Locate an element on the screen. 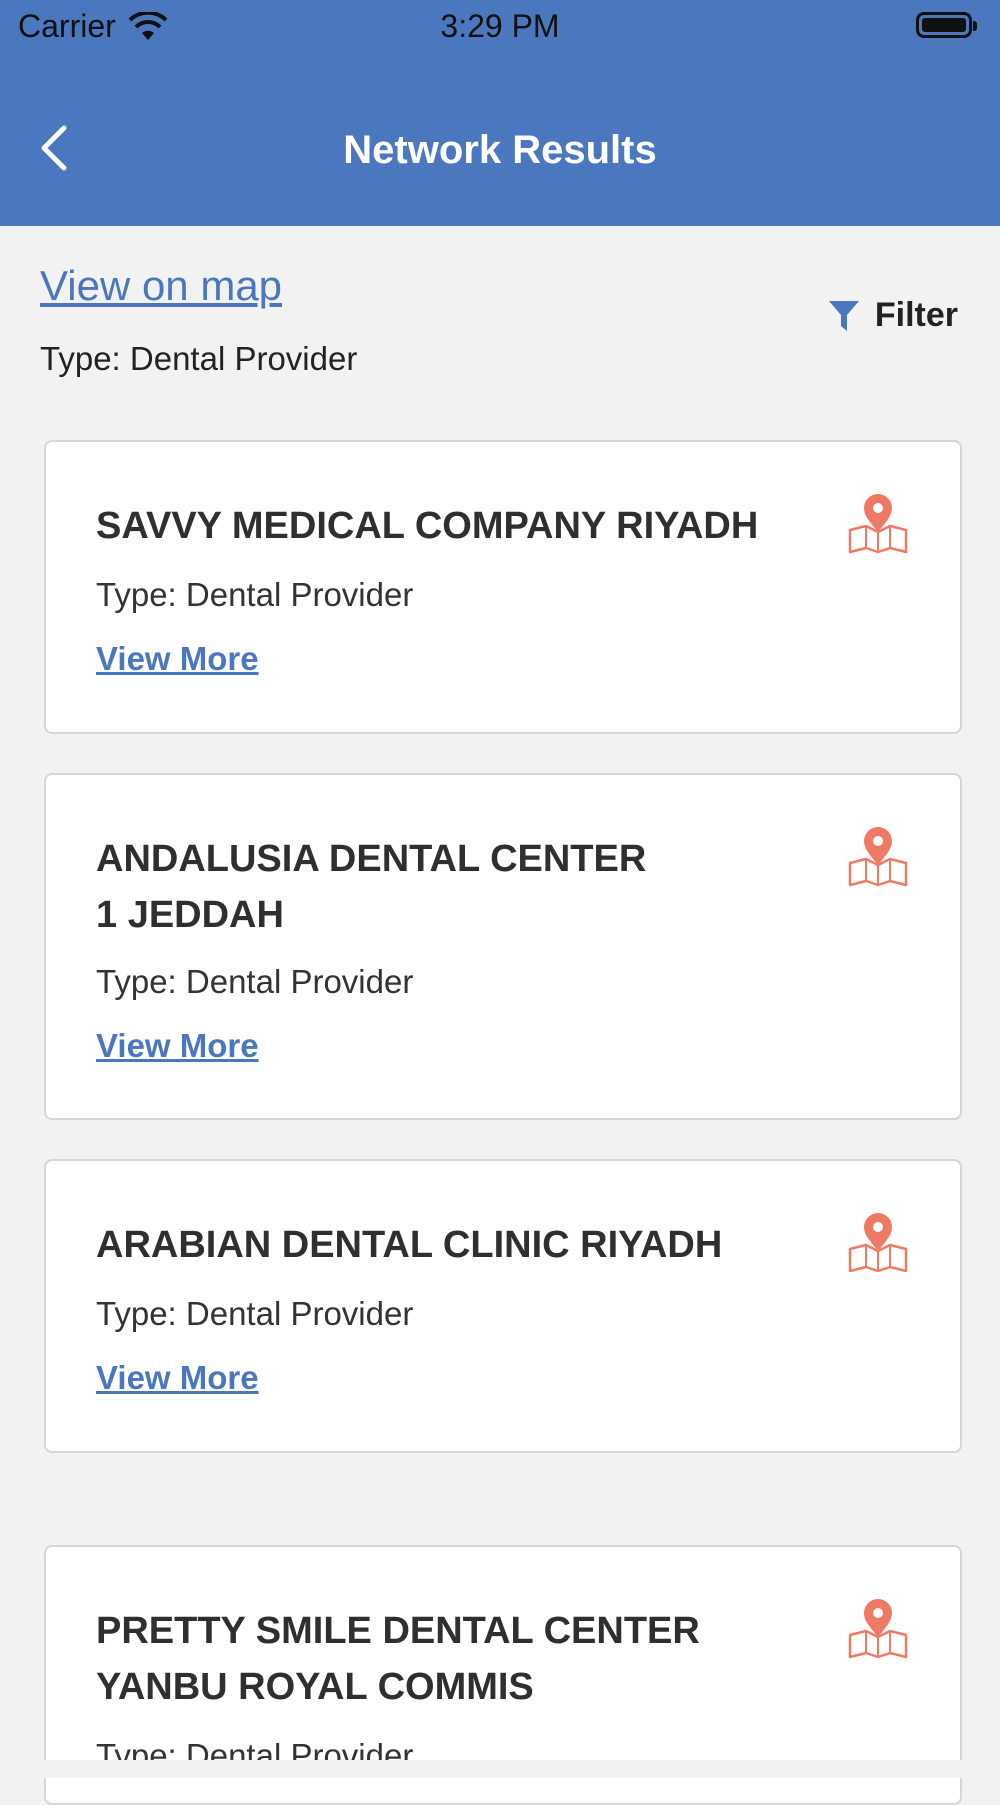 Image resolution: width=1000 pixels, height=1805 pixels. view-on-map-link: View on map is located at coordinates (161, 286).